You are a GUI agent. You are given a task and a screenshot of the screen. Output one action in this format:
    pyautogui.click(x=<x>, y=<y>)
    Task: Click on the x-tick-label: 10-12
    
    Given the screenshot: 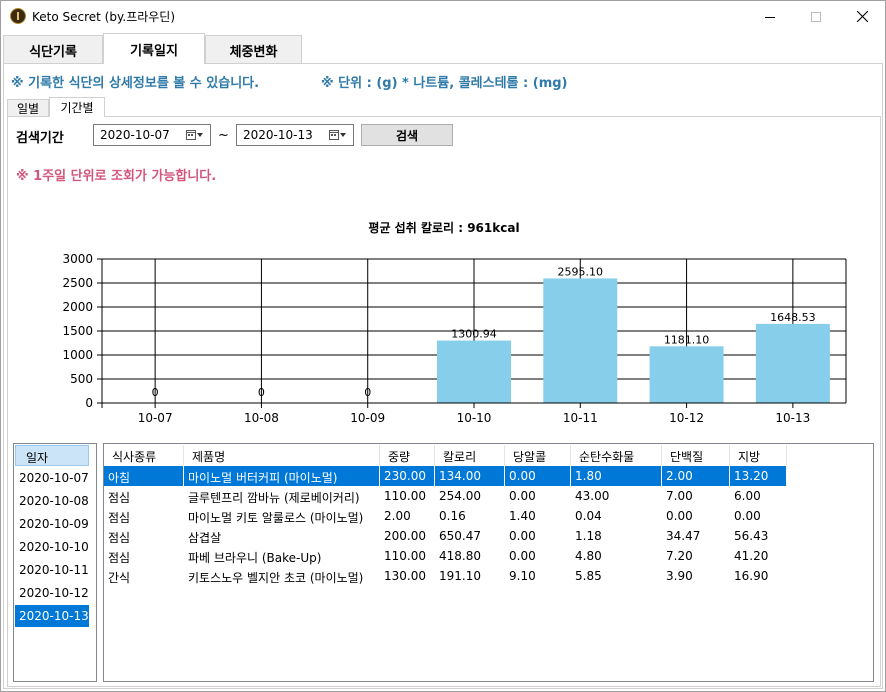 What is the action you would take?
    pyautogui.click(x=686, y=418)
    